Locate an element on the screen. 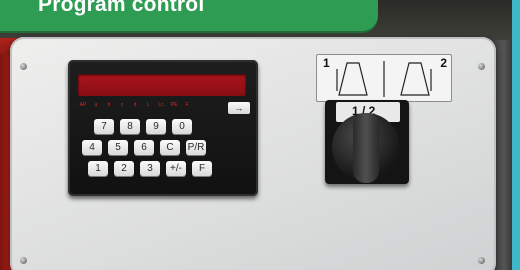 The width and height of the screenshot is (520, 270). indicator-label: Lc is located at coordinates (161, 105).